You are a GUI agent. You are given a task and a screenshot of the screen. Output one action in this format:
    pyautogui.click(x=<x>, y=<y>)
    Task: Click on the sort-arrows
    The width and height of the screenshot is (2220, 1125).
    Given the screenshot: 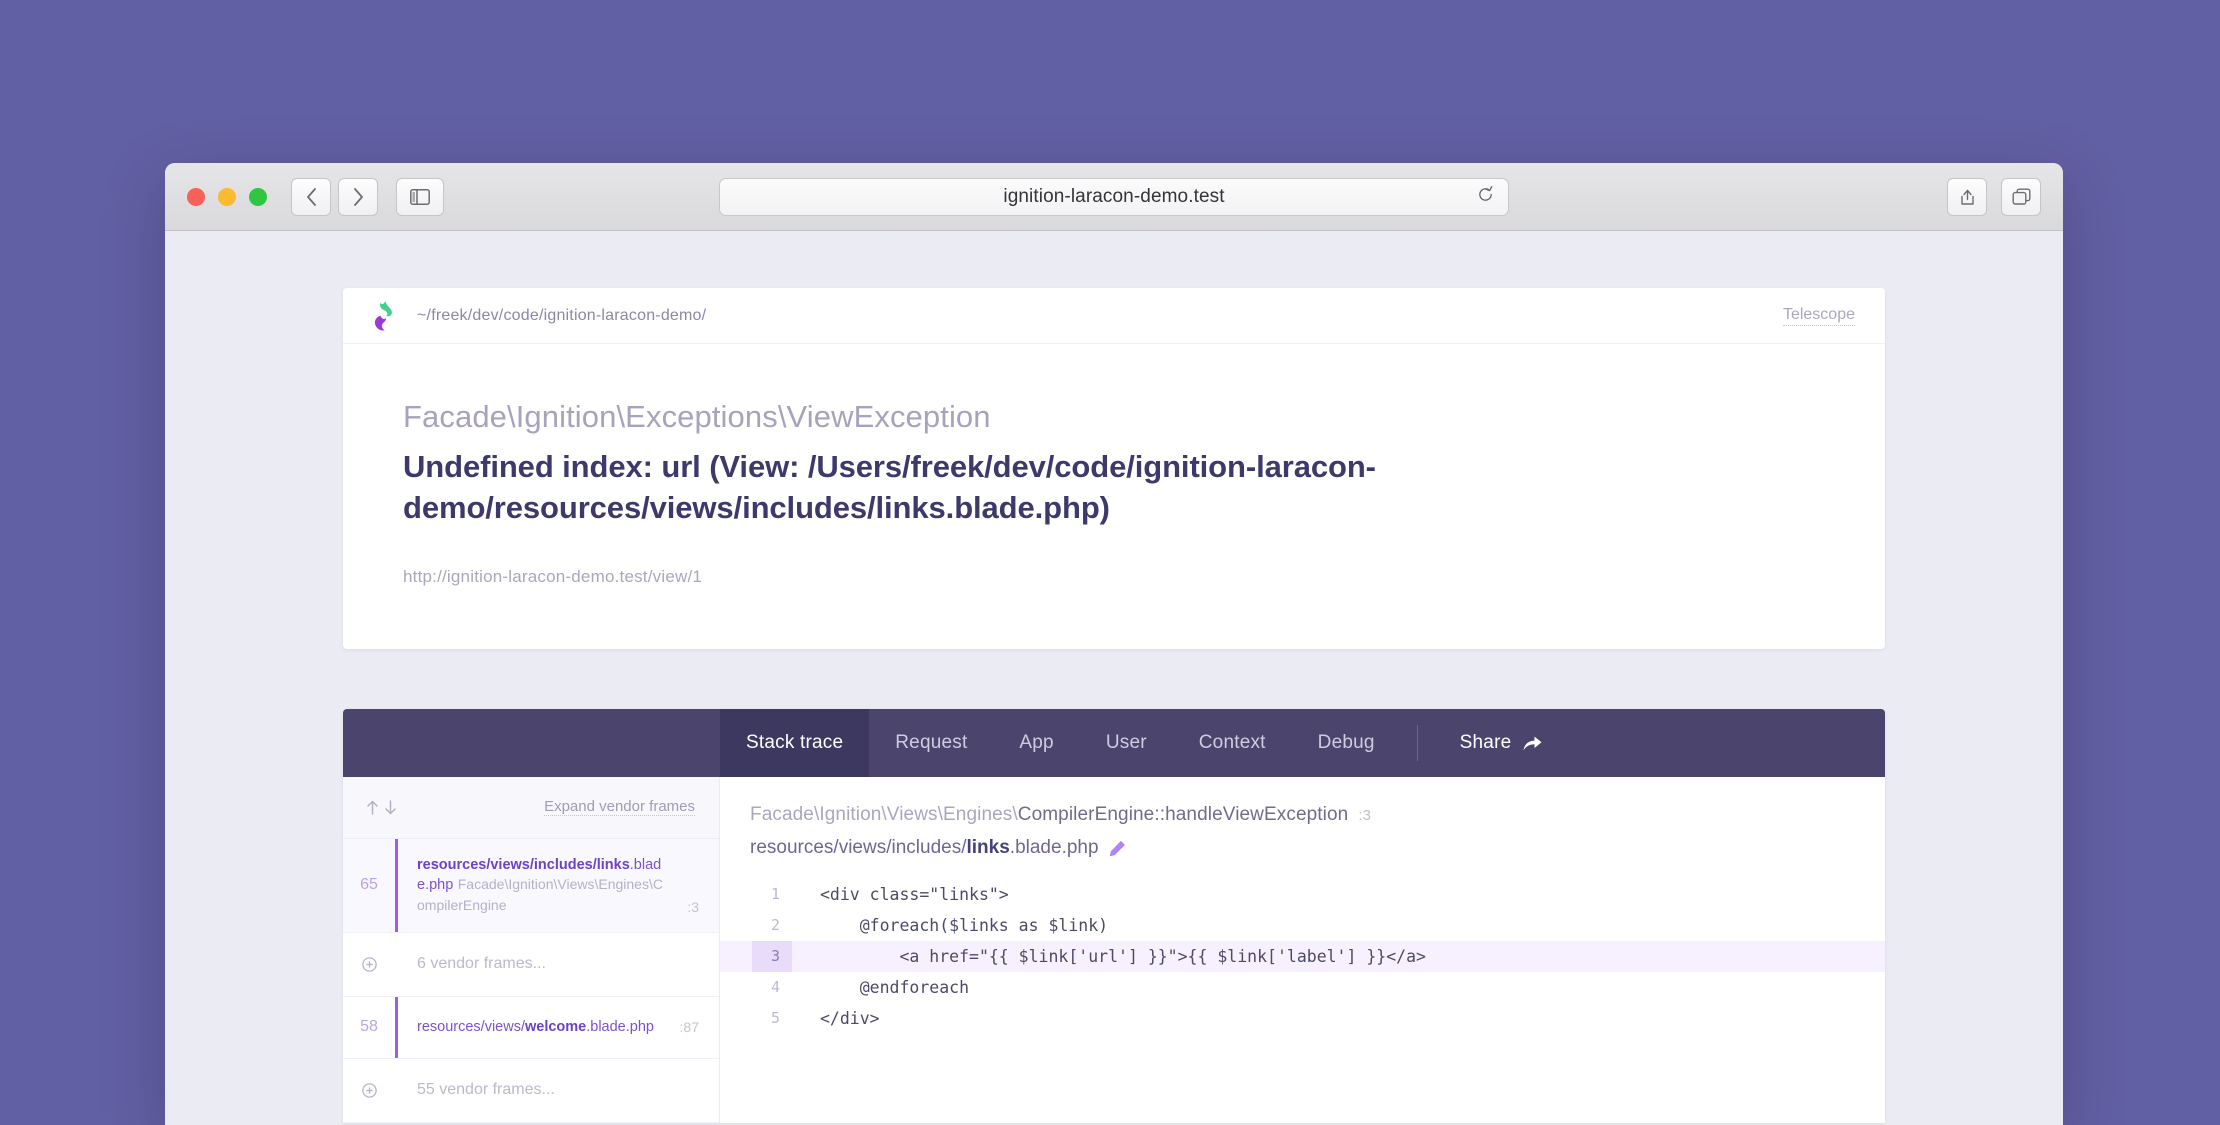 What is the action you would take?
    pyautogui.click(x=381, y=807)
    